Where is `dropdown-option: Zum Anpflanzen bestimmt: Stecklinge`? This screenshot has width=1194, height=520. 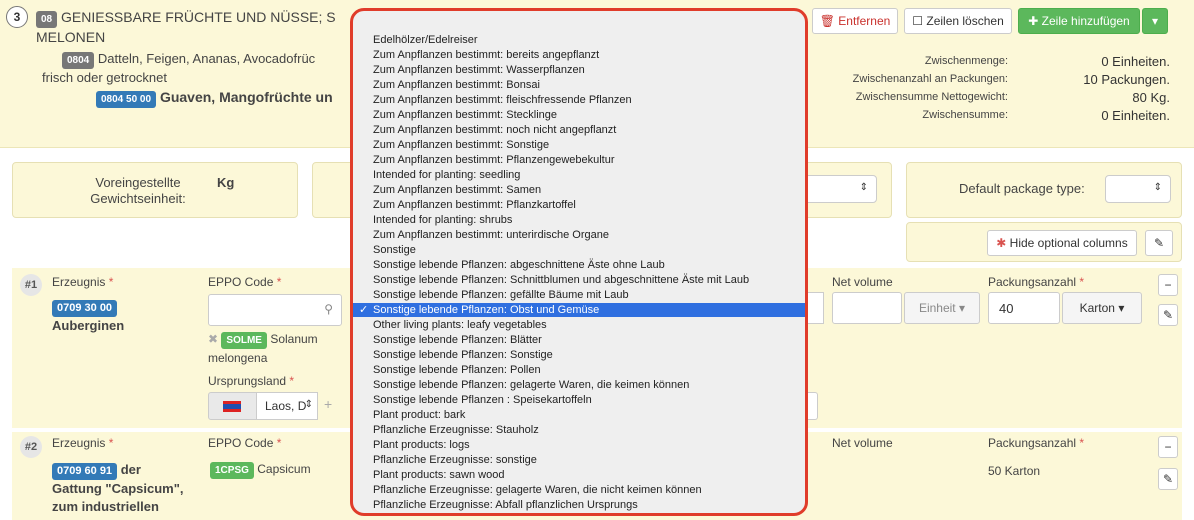 dropdown-option: Zum Anpflanzen bestimmt: Stecklinge is located at coordinates (579, 115).